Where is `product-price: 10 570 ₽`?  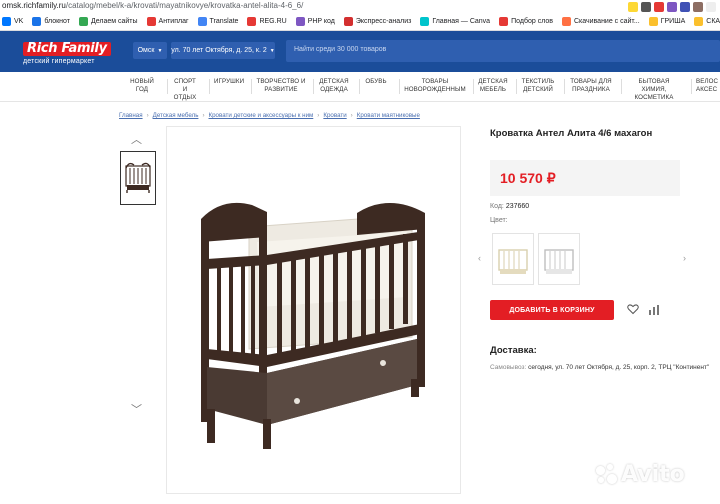 product-price: 10 570 ₽ is located at coordinates (528, 178).